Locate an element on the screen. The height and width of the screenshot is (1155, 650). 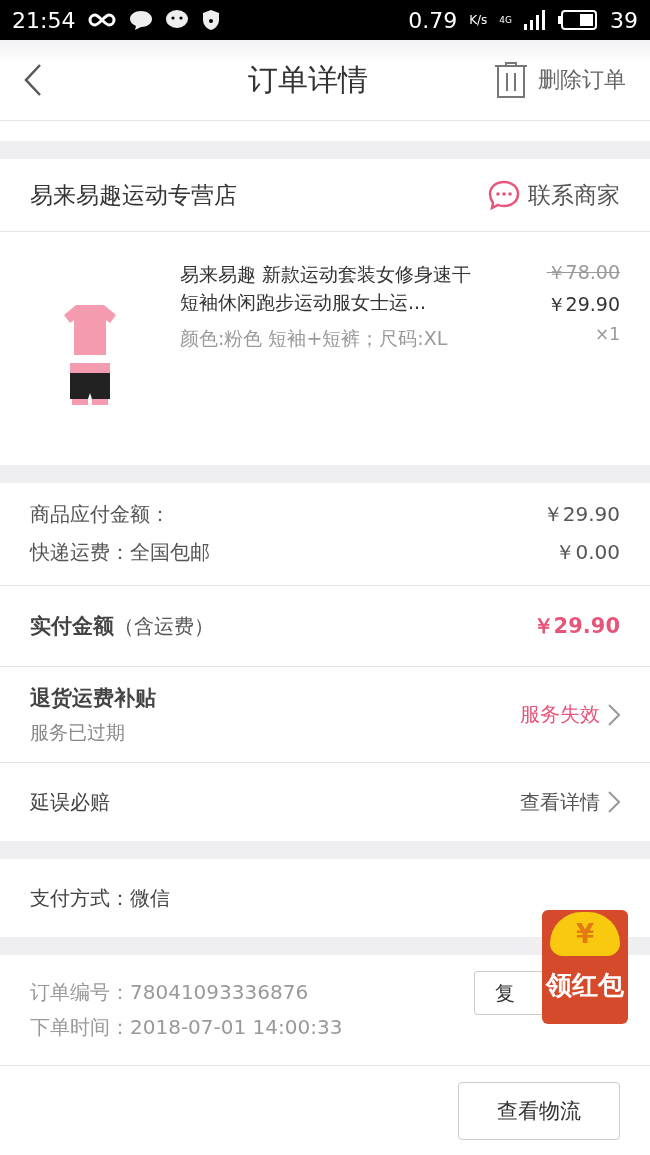
amount-label: 快递运费：全国包邮 is located at coordinates (120, 552).